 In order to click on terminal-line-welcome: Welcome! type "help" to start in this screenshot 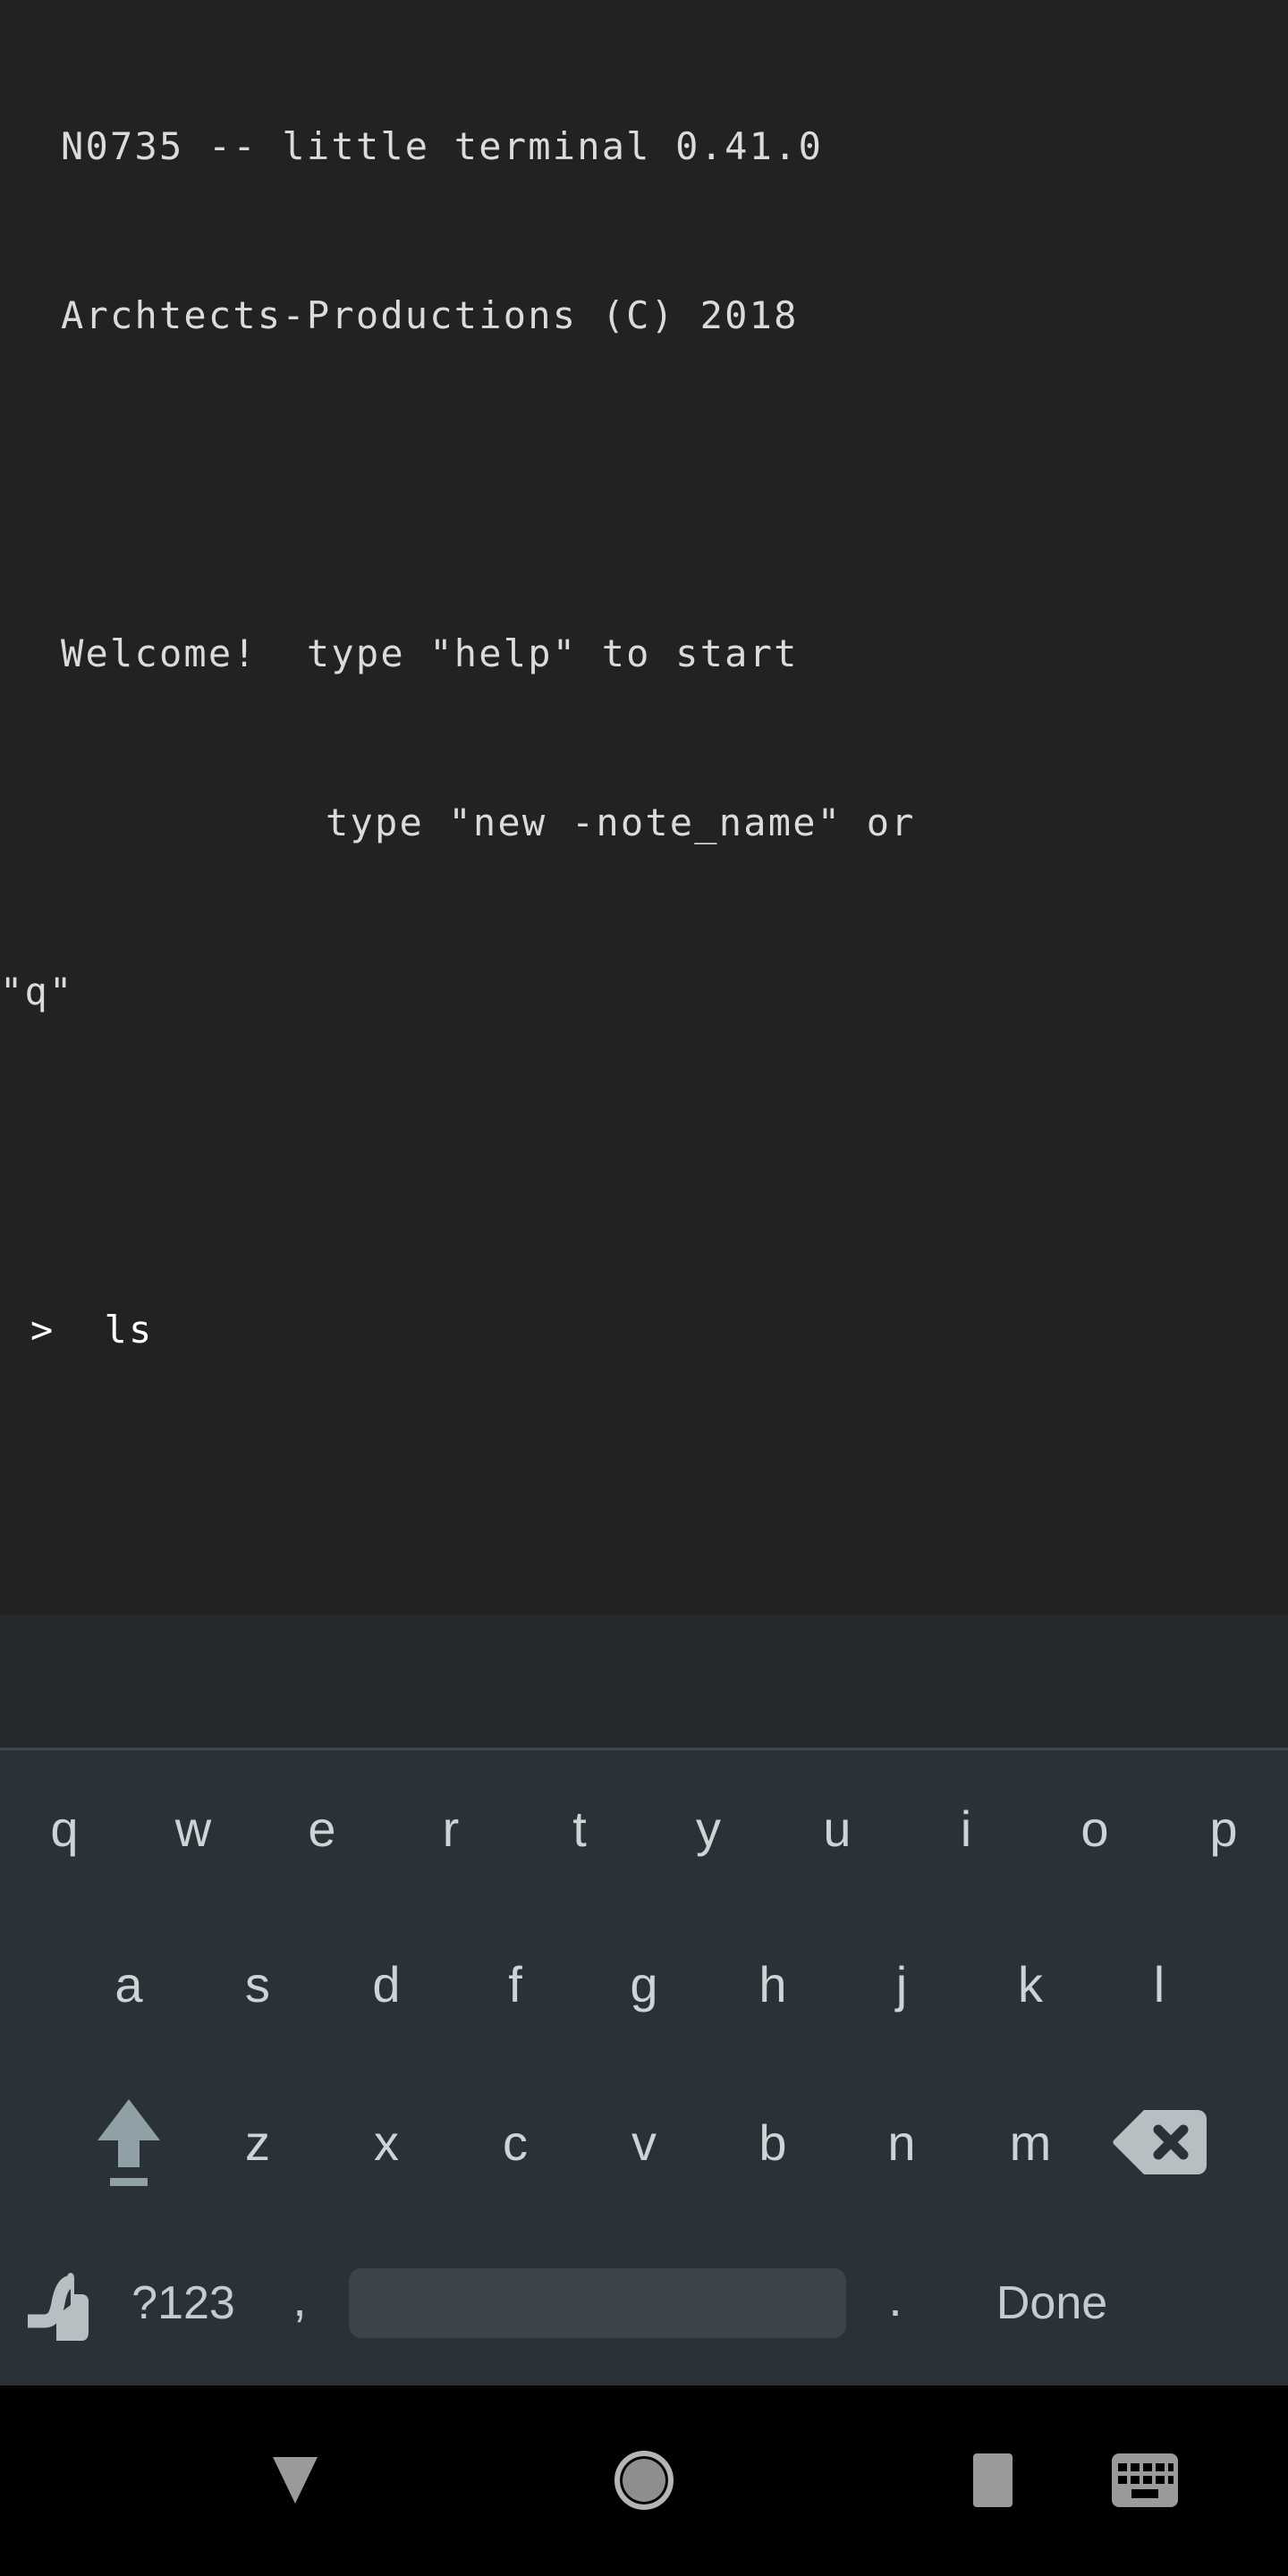, I will do `click(430, 653)`.